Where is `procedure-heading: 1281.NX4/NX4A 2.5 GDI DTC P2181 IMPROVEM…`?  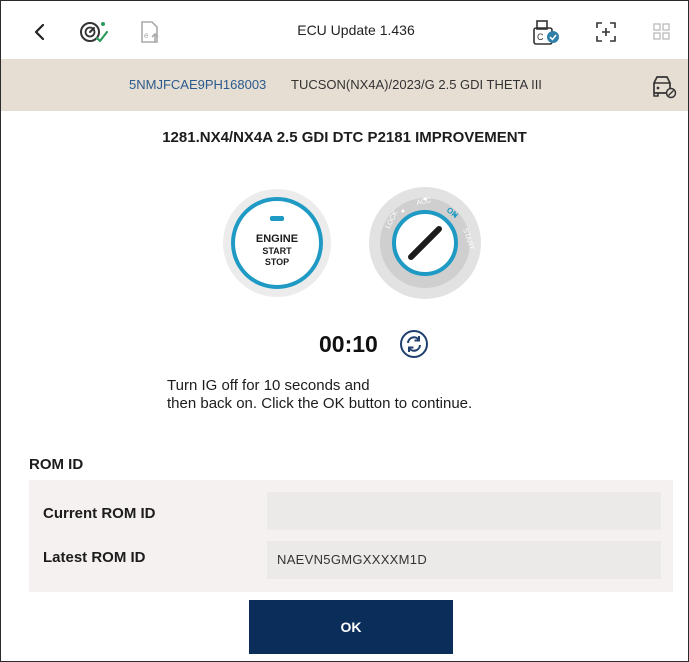 procedure-heading: 1281.NX4/NX4A 2.5 GDI DTC P2181 IMPROVEM… is located at coordinates (344, 137).